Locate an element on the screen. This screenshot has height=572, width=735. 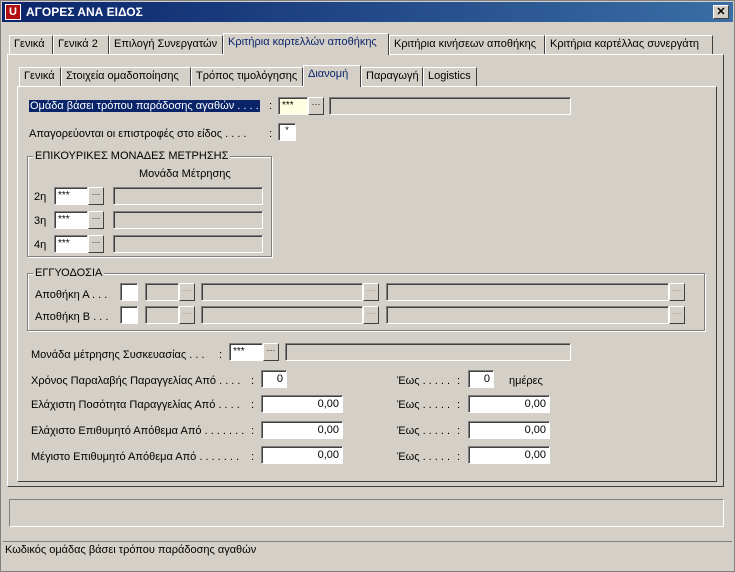
packaging-unit-dropdown-button: ··· is located at coordinates (271, 352).